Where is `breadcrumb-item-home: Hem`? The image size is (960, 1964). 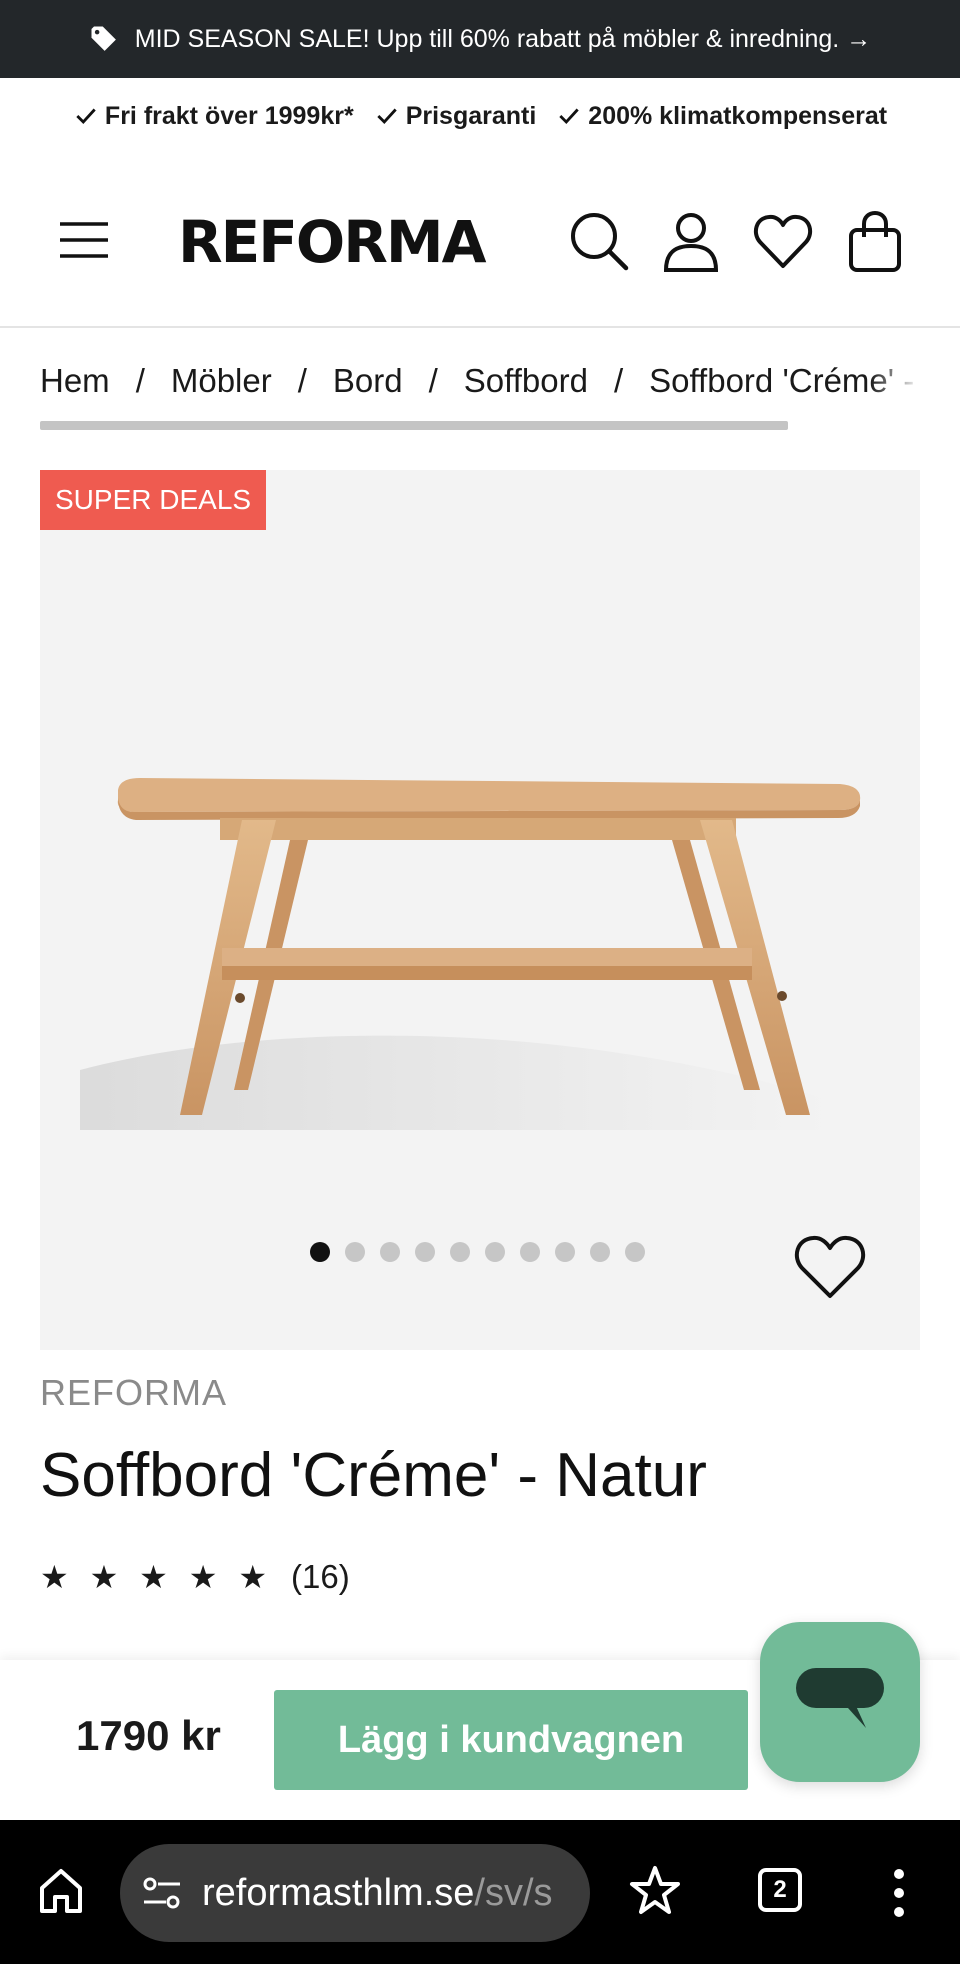
breadcrumb-item-home: Hem is located at coordinates (75, 381).